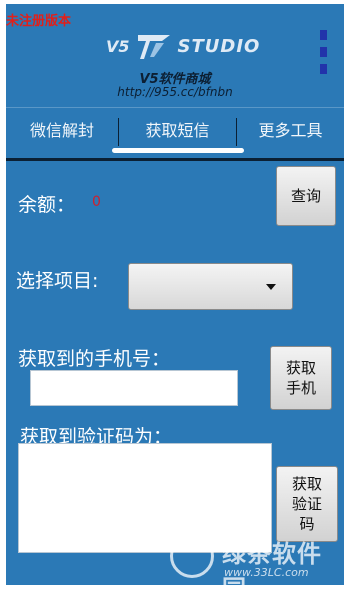  Describe the element at coordinates (210, 286) in the screenshot. I see `project-select` at that location.